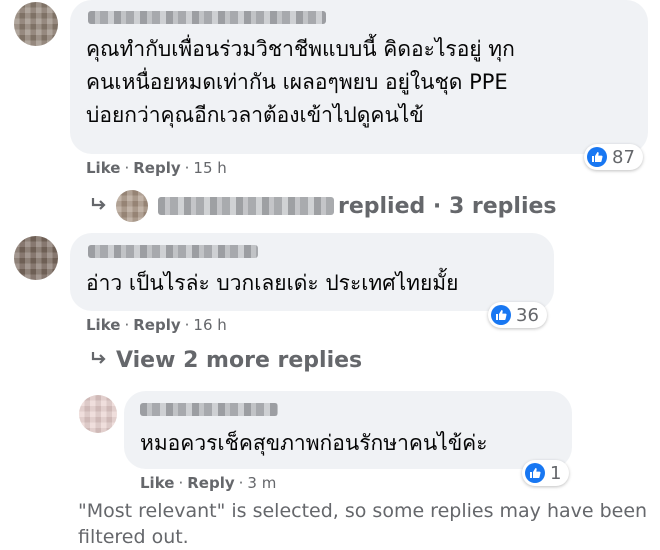 The height and width of the screenshot is (550, 660). I want to click on reply-actions: Like · Reply · 3 m, so click(208, 483).